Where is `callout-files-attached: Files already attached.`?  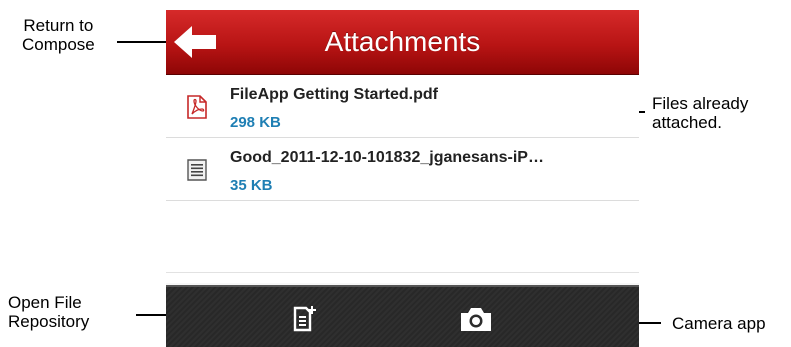 callout-files-attached: Files already attached. is located at coordinates (700, 113).